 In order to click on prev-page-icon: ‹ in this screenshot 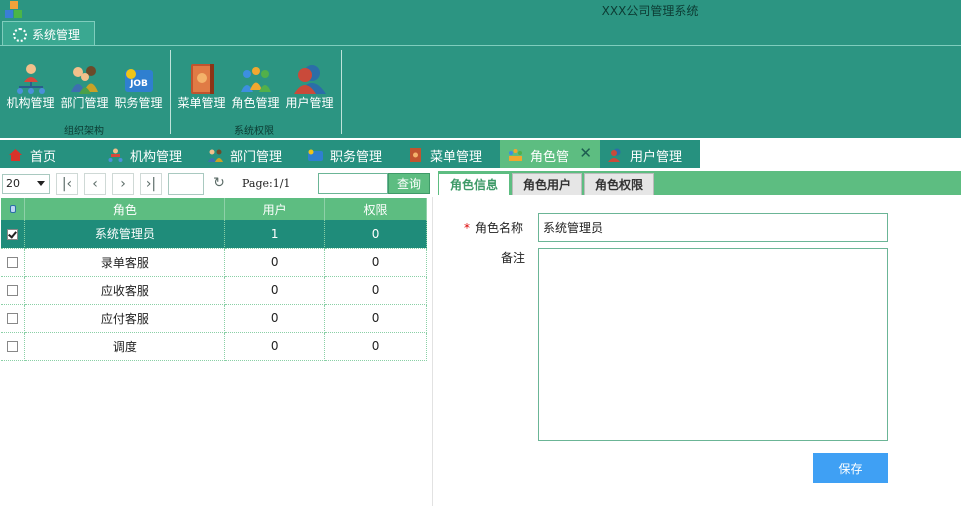, I will do `click(95, 184)`.